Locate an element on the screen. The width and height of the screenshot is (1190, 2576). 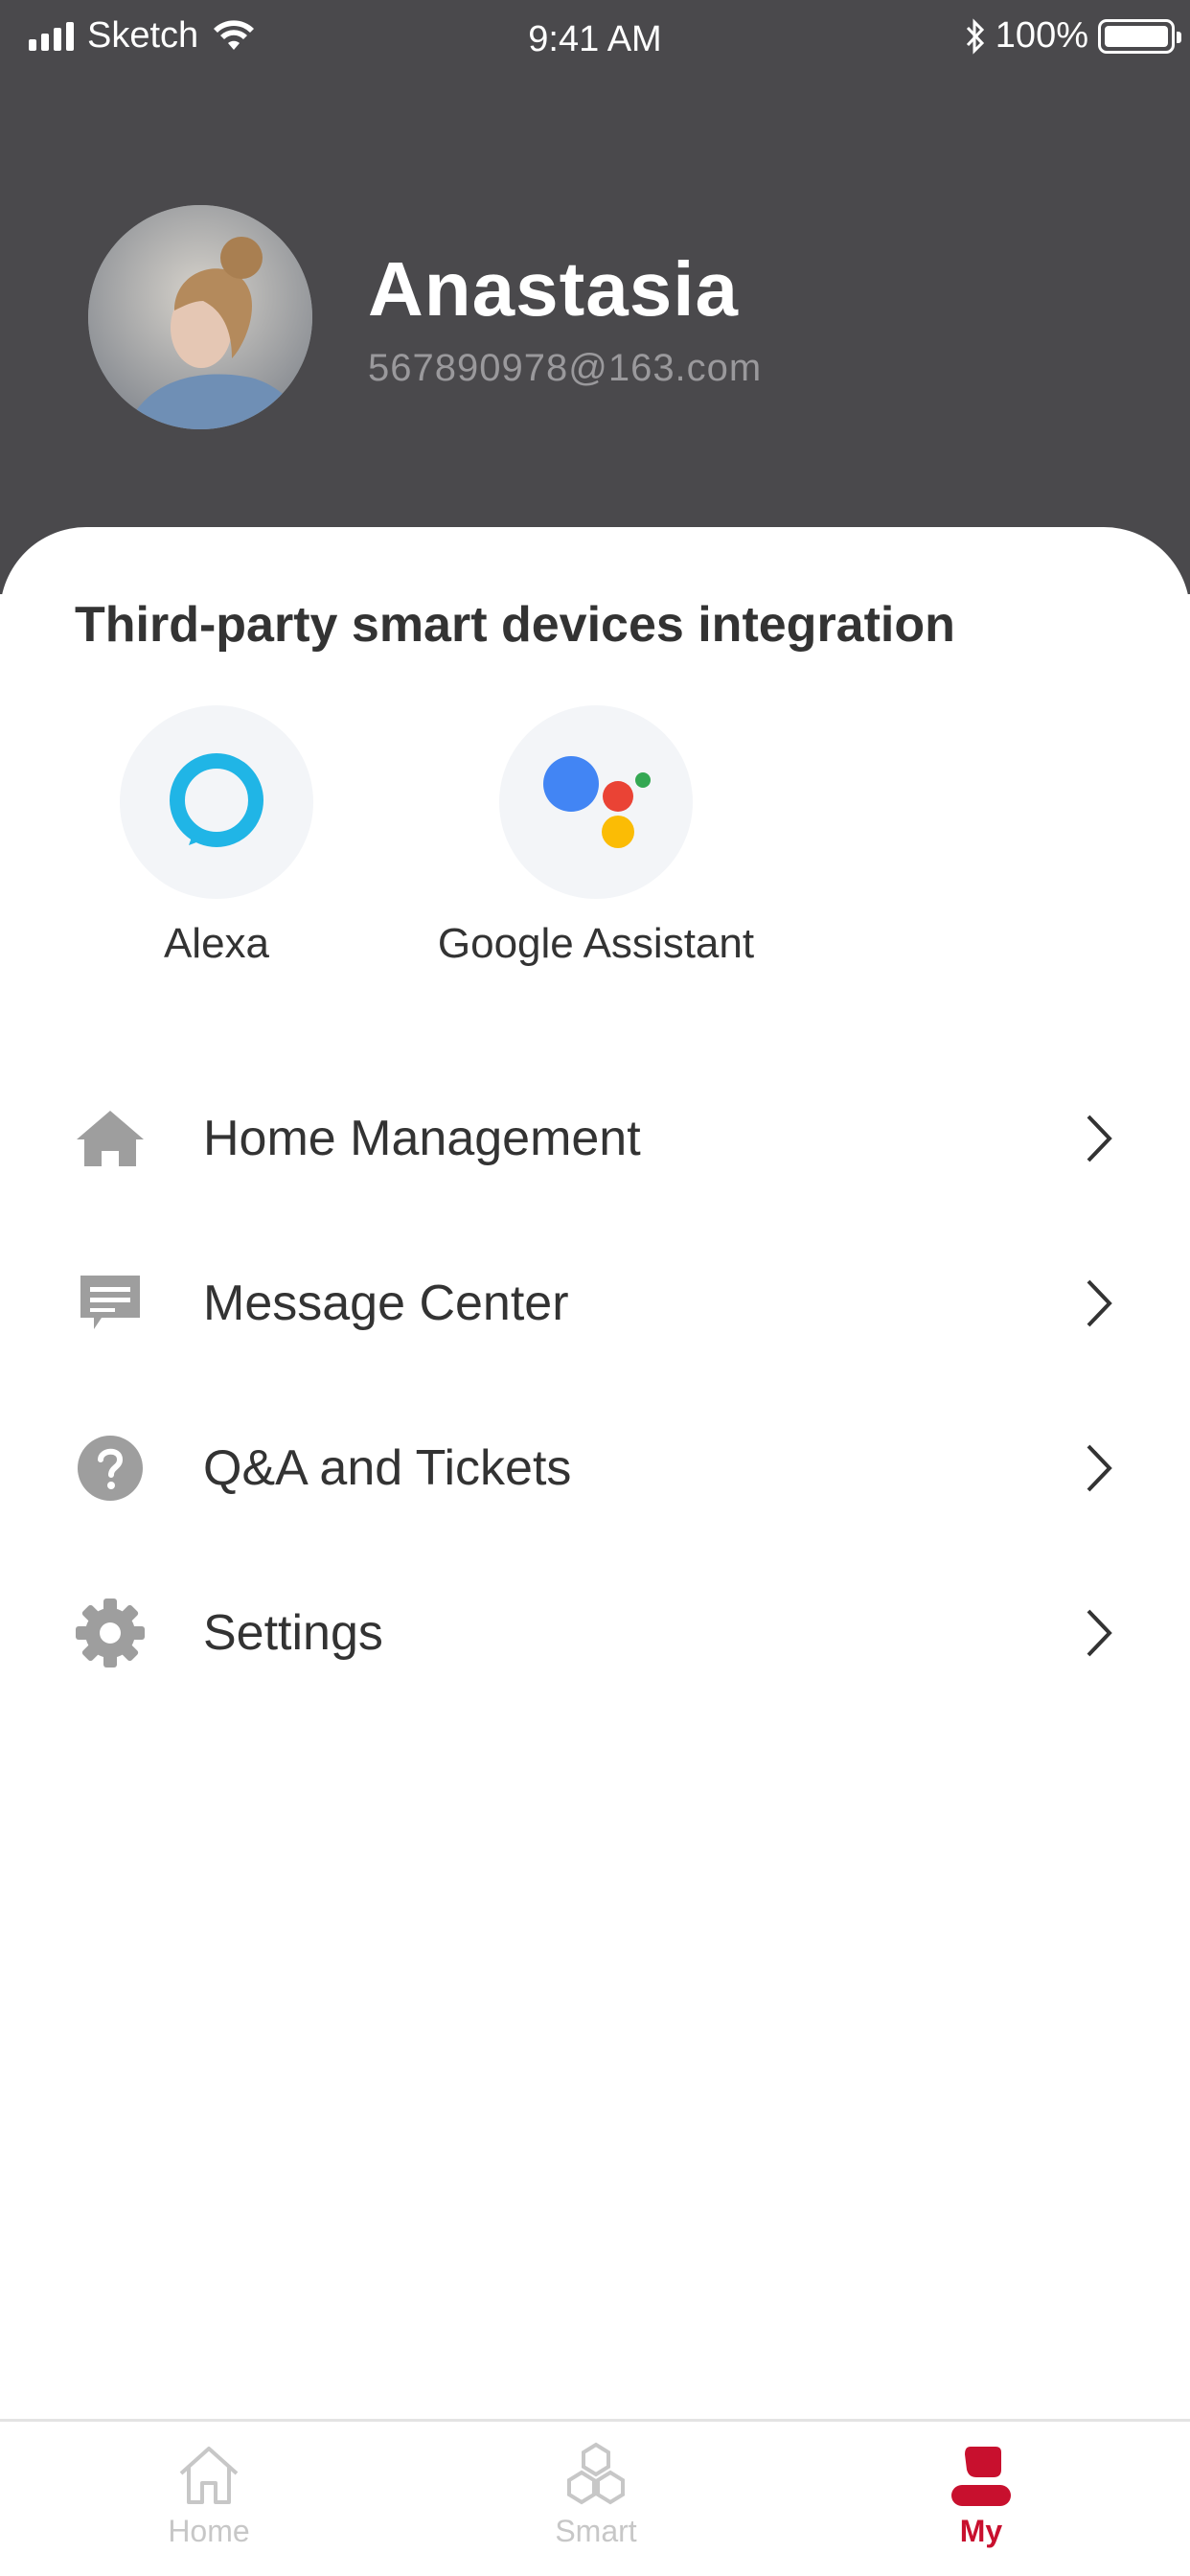
menu-item-label: Home Management is located at coordinates (422, 1138).